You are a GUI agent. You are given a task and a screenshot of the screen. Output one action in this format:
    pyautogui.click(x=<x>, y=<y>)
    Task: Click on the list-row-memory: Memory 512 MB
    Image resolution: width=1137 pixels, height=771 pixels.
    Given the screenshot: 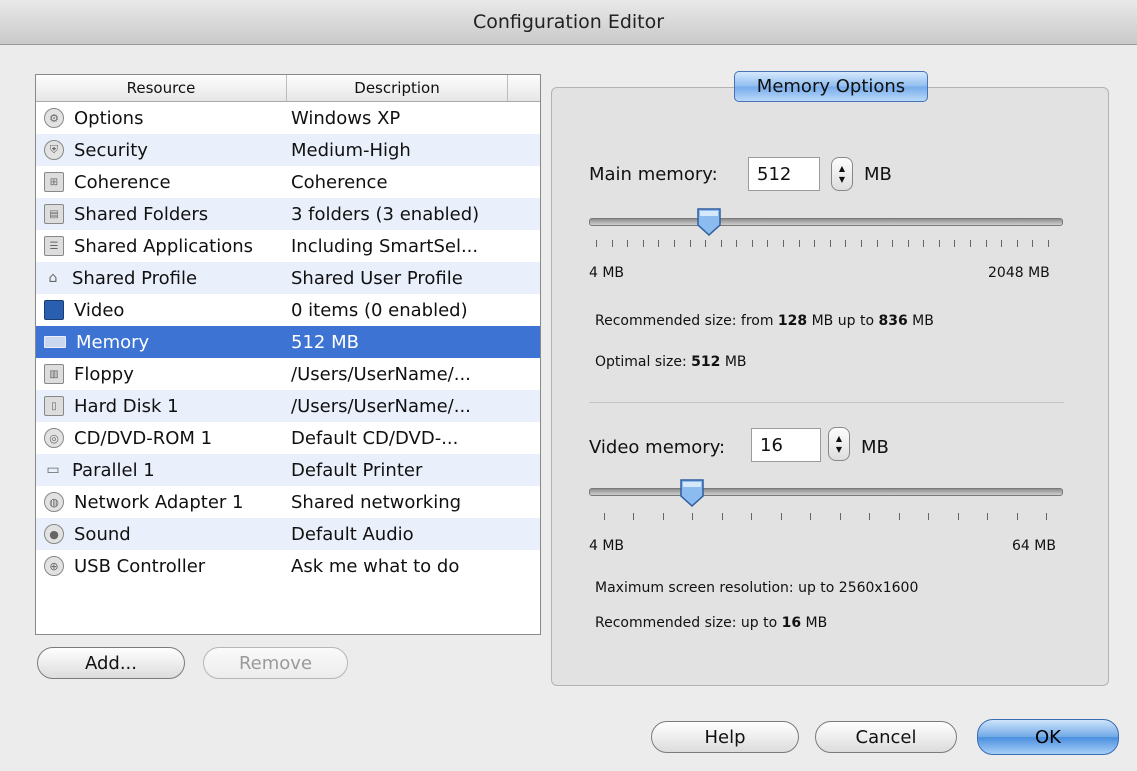 What is the action you would take?
    pyautogui.click(x=288, y=342)
    